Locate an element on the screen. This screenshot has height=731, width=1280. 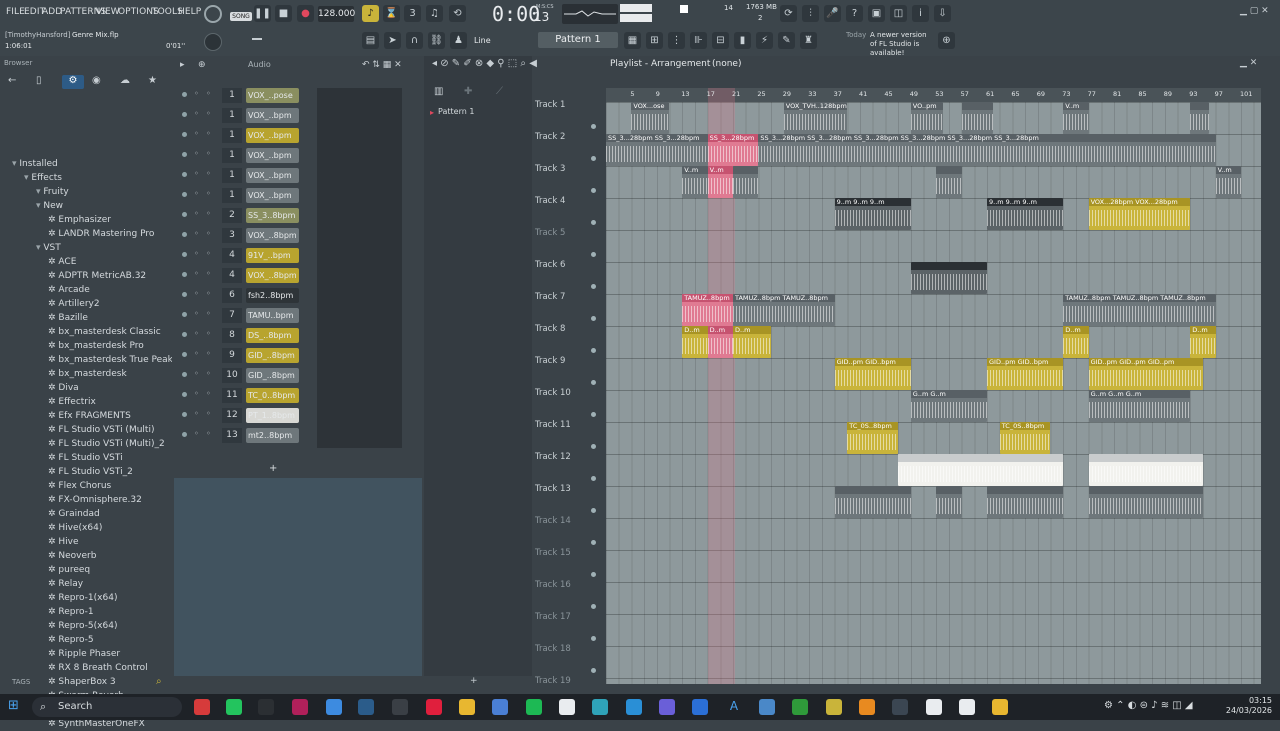
menu-view: VIEW is located at coordinates (108, 12).